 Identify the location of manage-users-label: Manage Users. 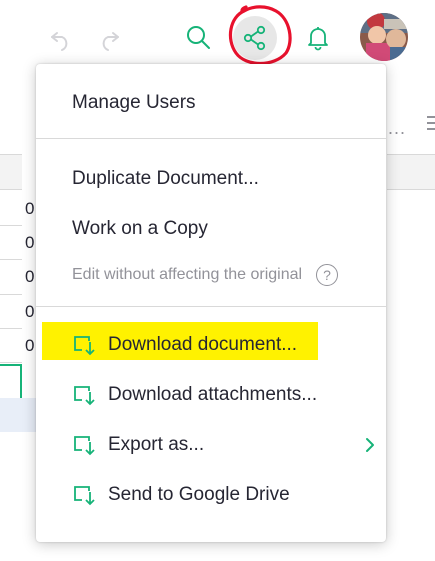
(134, 102).